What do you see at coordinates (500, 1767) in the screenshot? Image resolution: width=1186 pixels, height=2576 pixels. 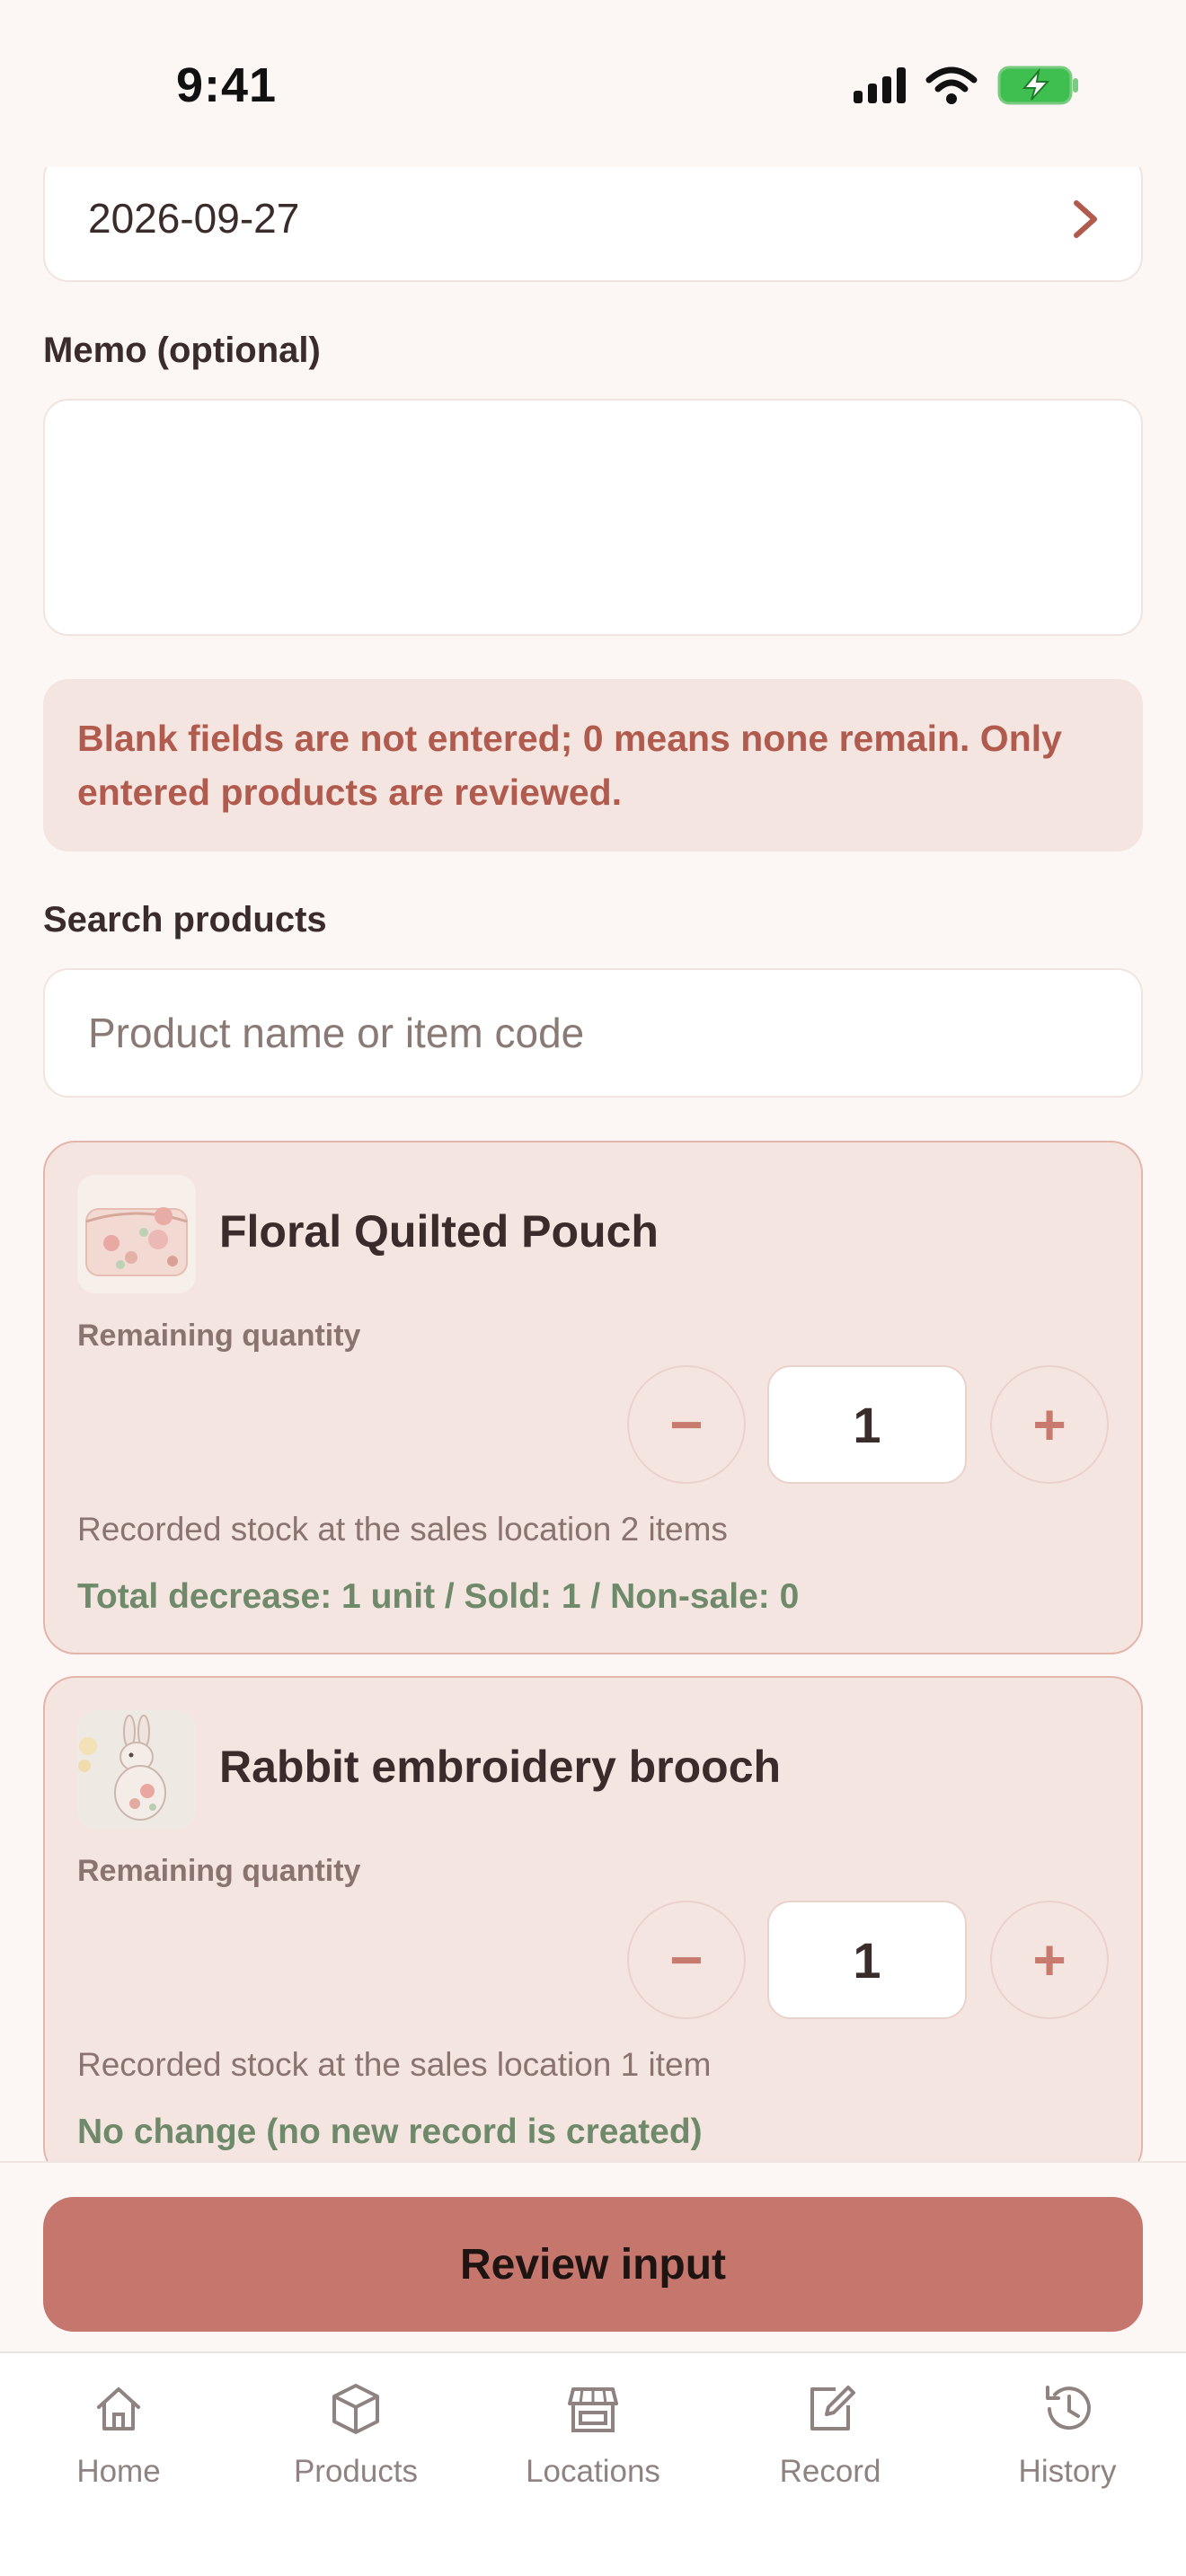 I see `product-name: Rabbit embroidery brooch` at bounding box center [500, 1767].